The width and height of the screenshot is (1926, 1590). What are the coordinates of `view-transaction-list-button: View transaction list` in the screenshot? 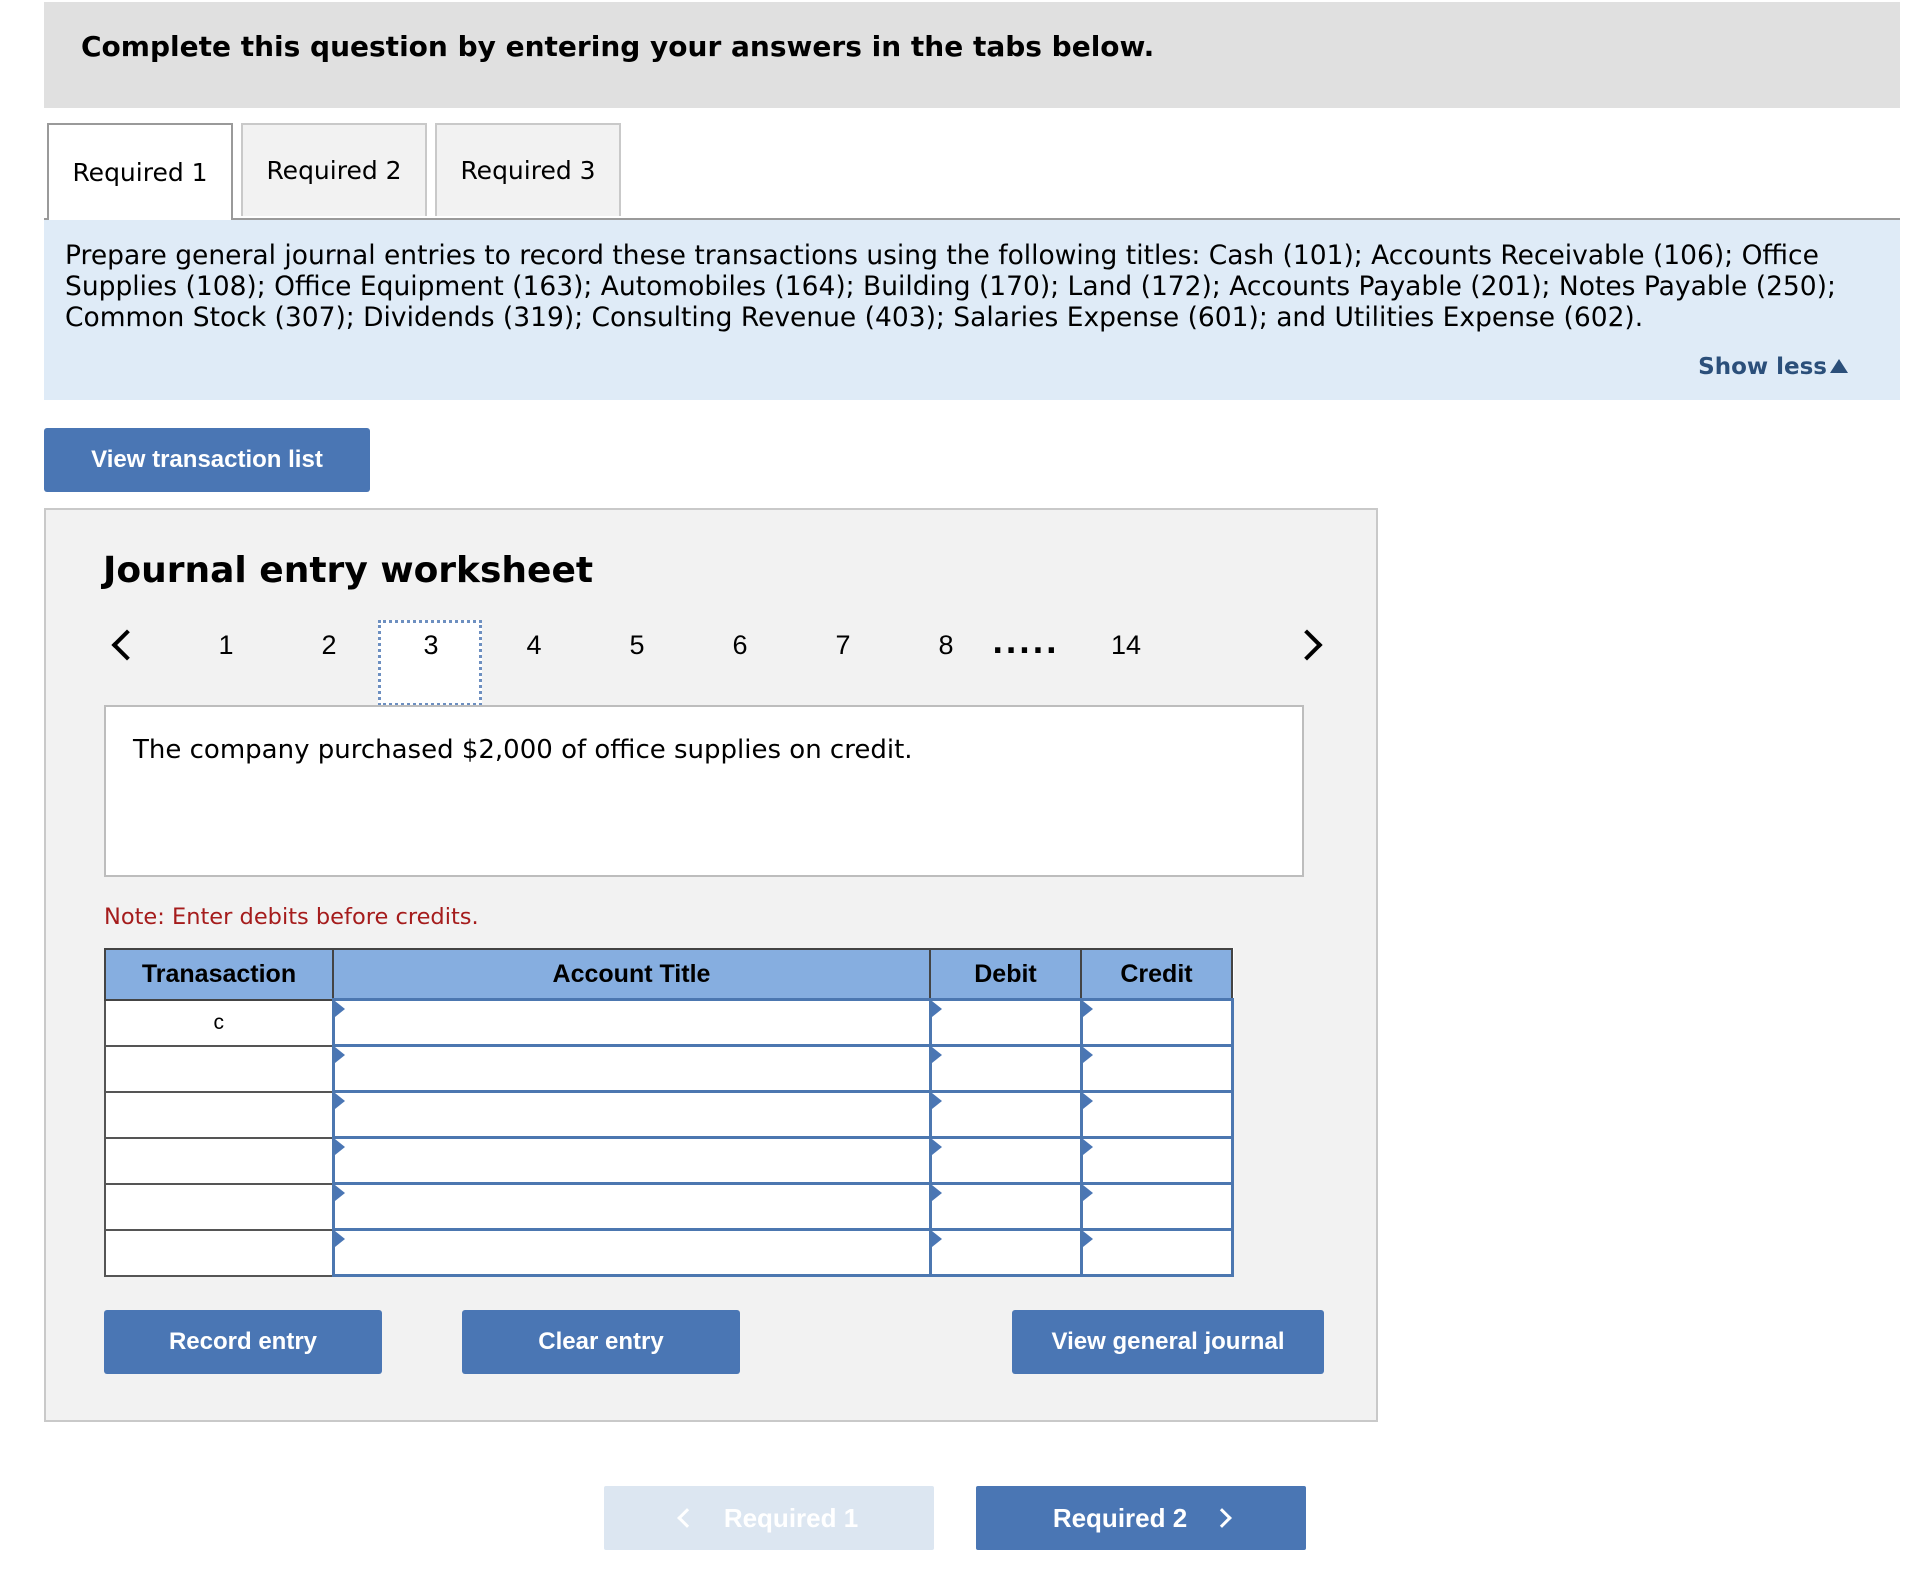 It's located at (207, 460).